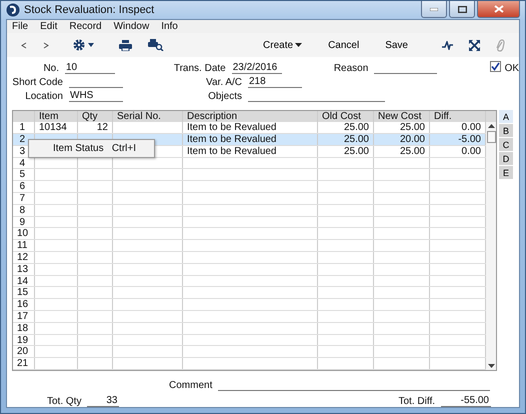 This screenshot has width=526, height=414. I want to click on field-label: Location, so click(44, 96).